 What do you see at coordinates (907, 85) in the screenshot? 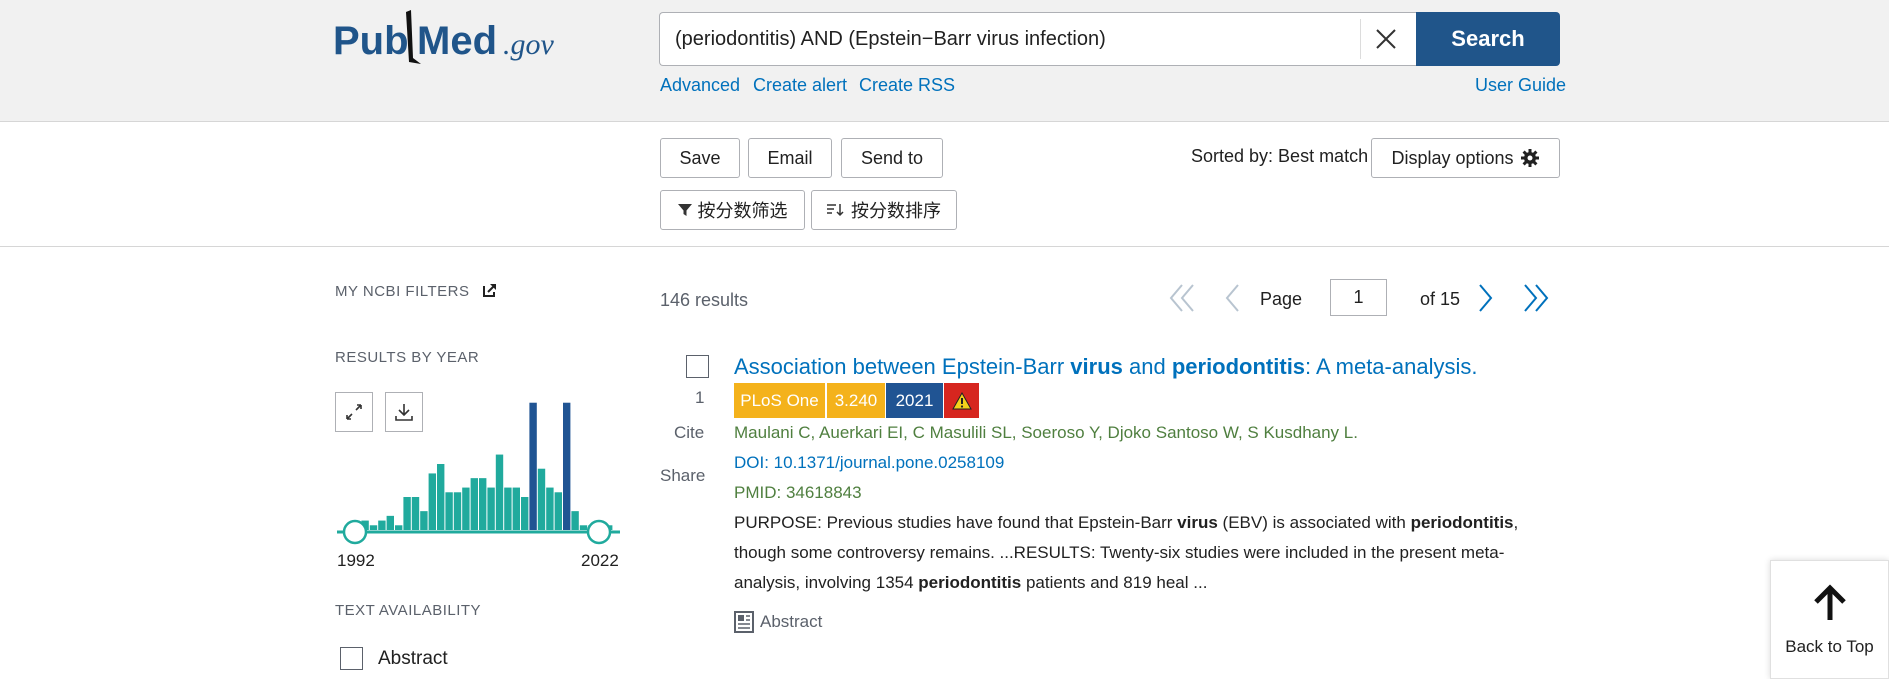
I see `create-rss-link: Create RSS` at bounding box center [907, 85].